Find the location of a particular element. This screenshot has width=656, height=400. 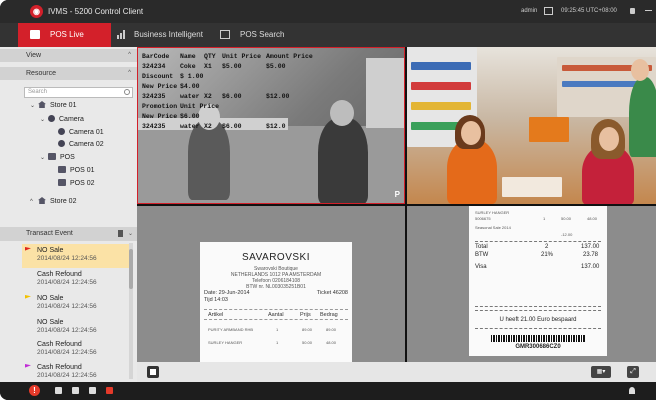

scrollbar-thumb is located at coordinates (131, 269).